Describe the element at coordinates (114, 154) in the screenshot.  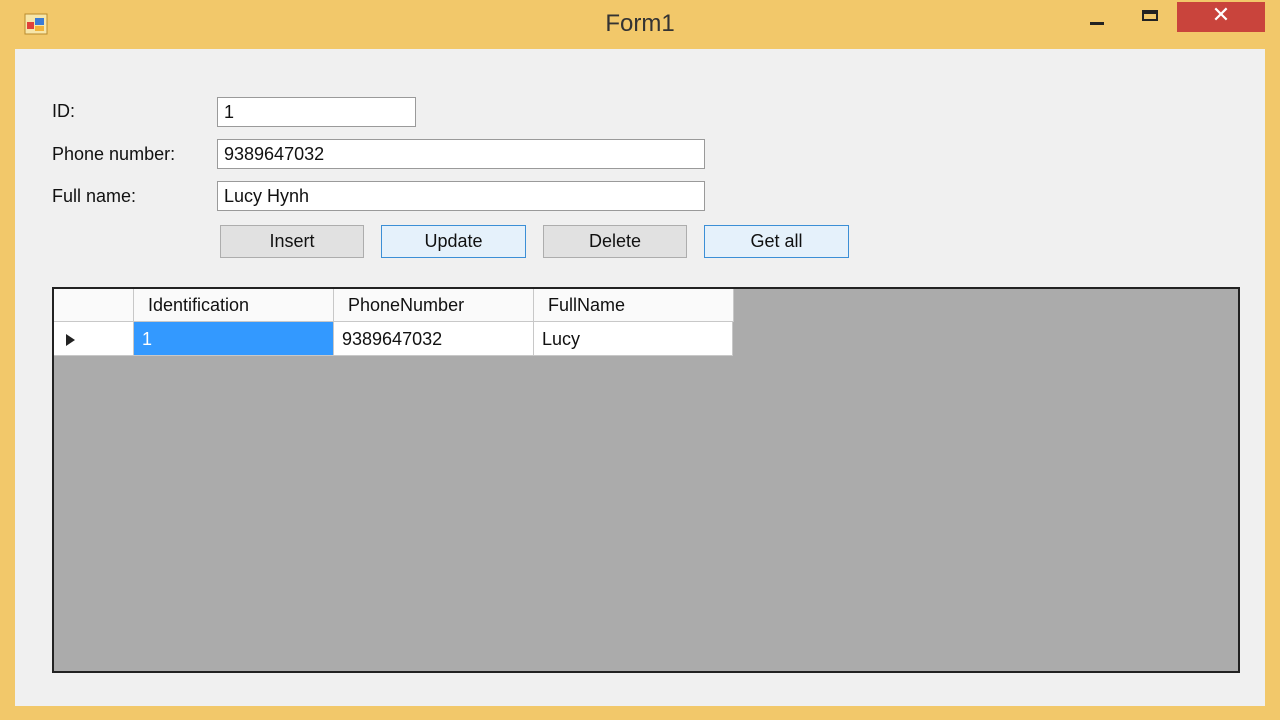
I see `phone-label: Phone number:` at that location.